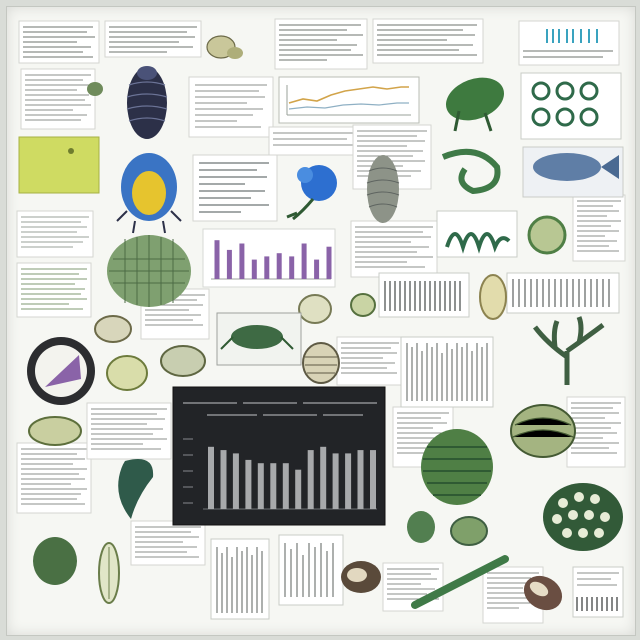 This screenshot has width=640, height=640. I want to click on bar-chart-dark, so click(279, 456).